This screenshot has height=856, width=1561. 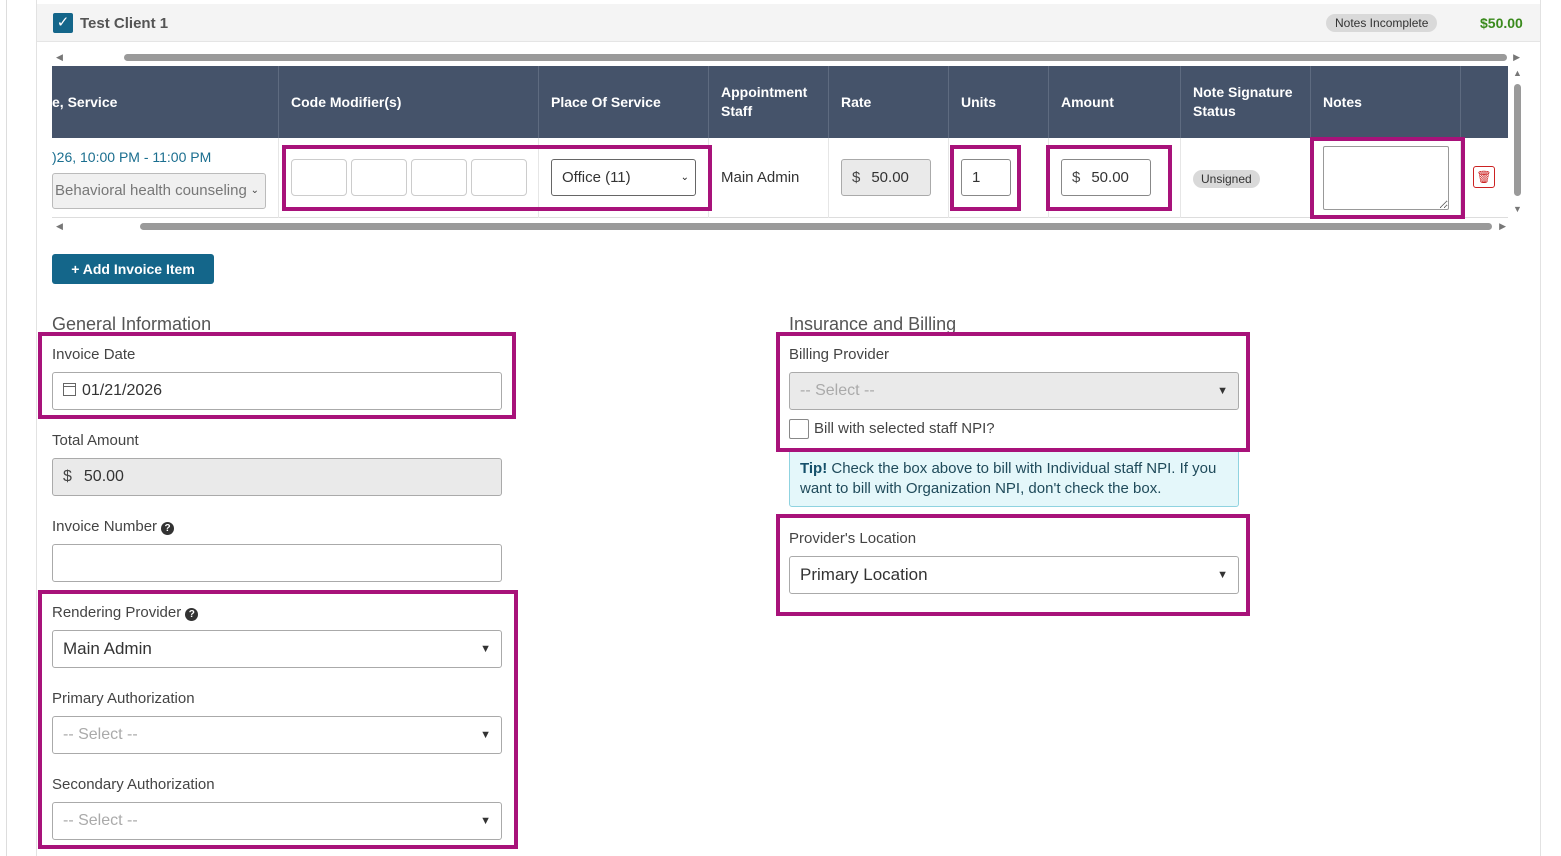 What do you see at coordinates (123, 698) in the screenshot?
I see `primary-authorization-label: Primary Authorization` at bounding box center [123, 698].